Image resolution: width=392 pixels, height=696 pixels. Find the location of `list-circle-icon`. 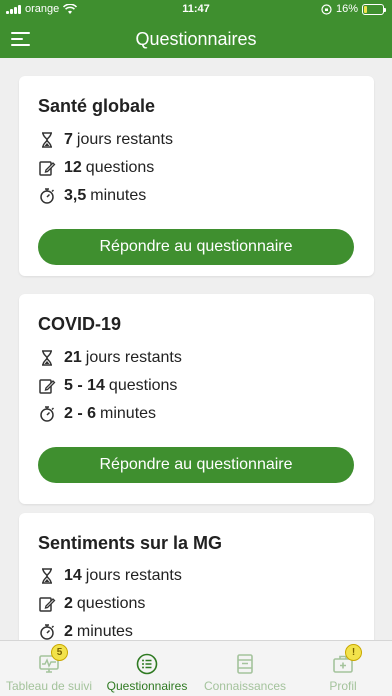

list-circle-icon is located at coordinates (147, 664).